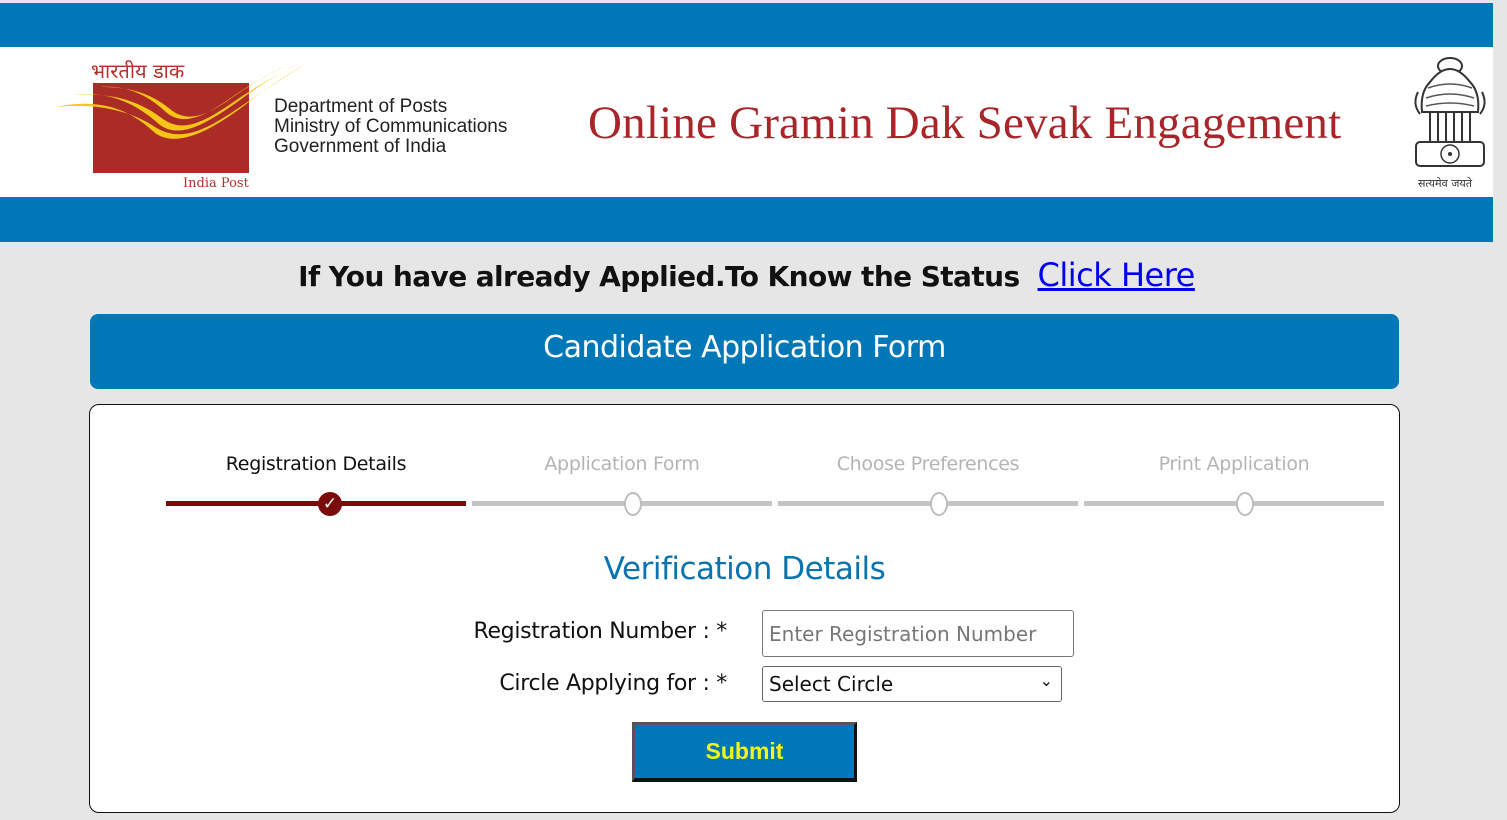 The image size is (1507, 820). I want to click on step-label: Print Application, so click(1234, 464).